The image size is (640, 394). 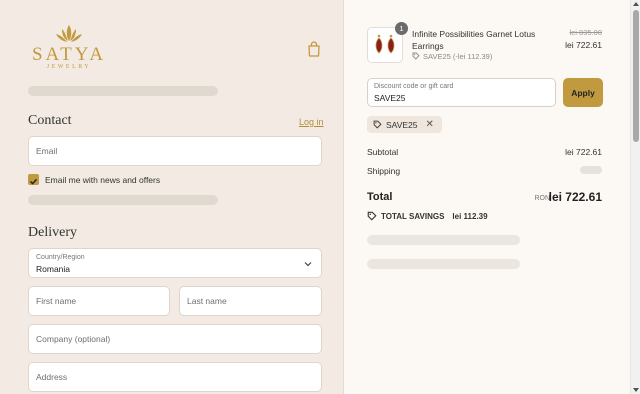 I want to click on email-placeholder: Email, so click(x=47, y=151).